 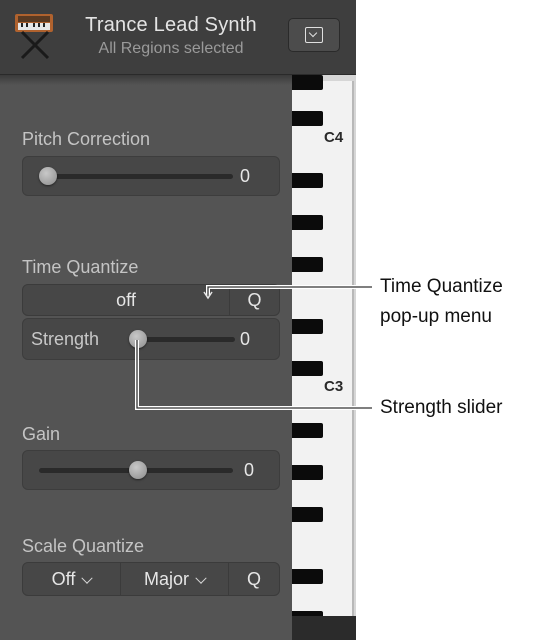 What do you see at coordinates (138, 470) in the screenshot?
I see `gain-slider-knob` at bounding box center [138, 470].